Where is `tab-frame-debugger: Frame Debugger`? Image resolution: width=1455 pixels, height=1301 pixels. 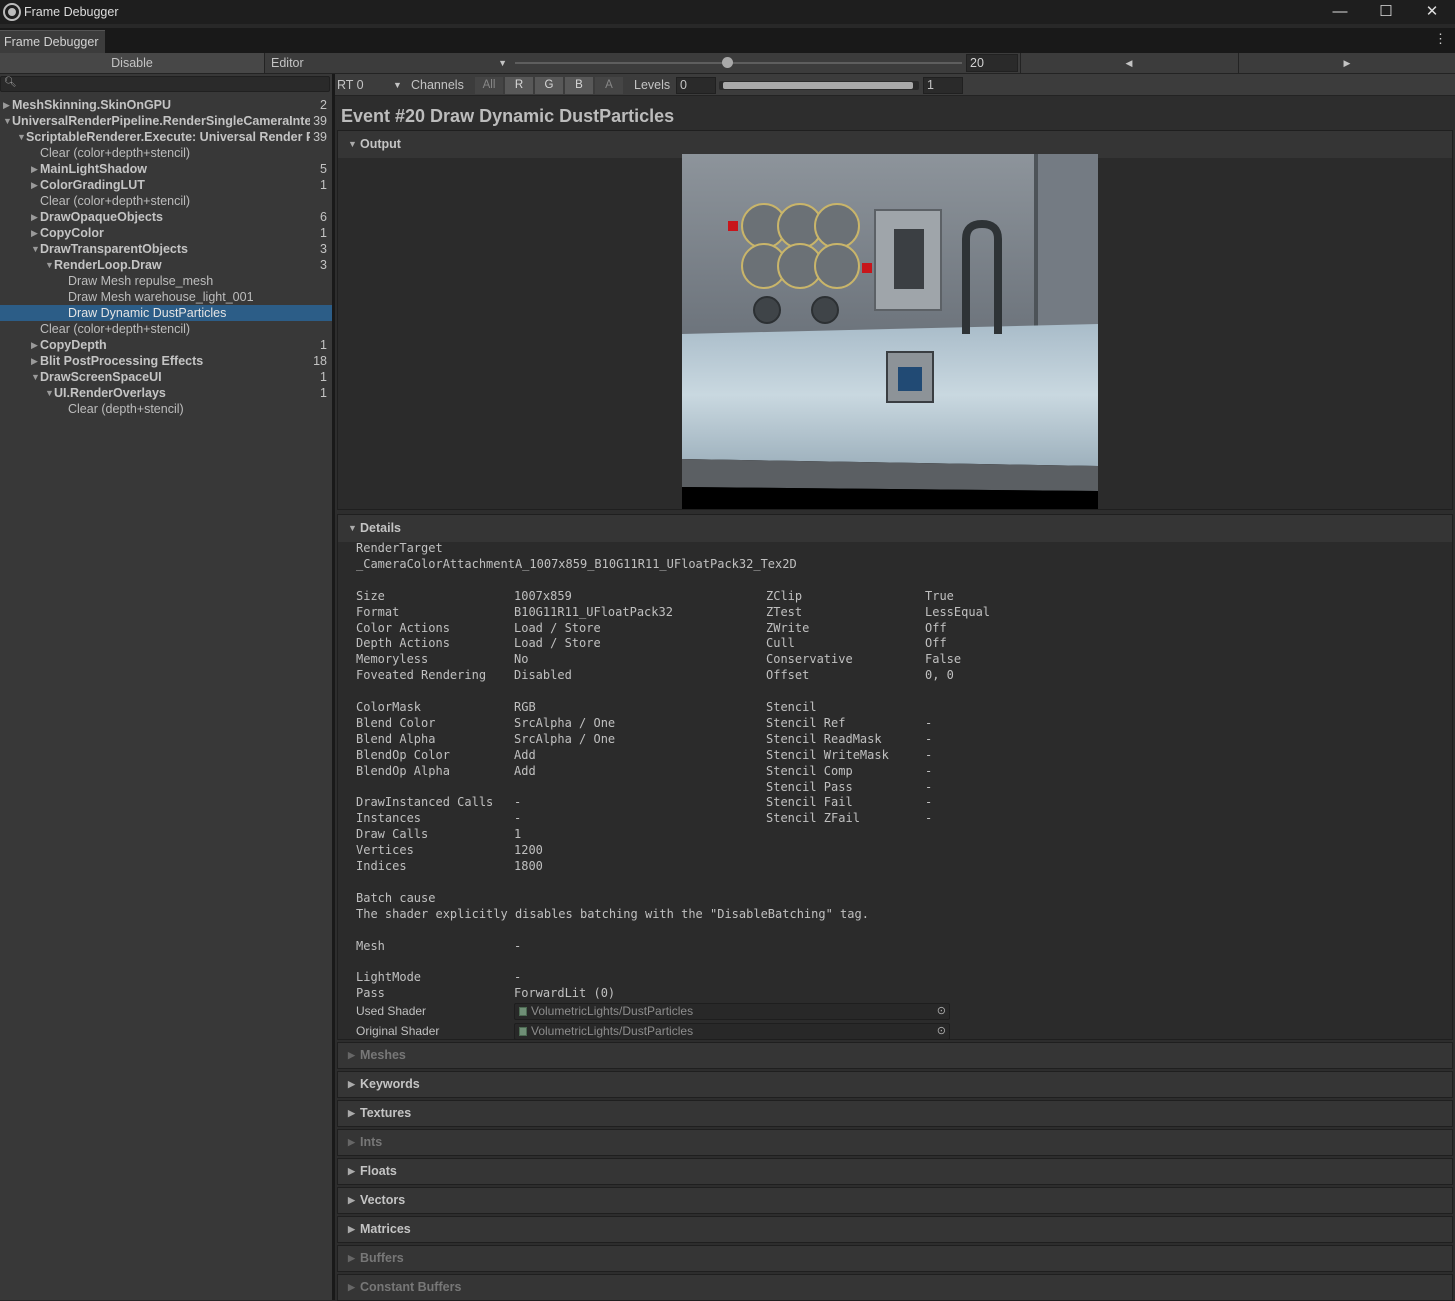 tab-frame-debugger: Frame Debugger is located at coordinates (52, 41).